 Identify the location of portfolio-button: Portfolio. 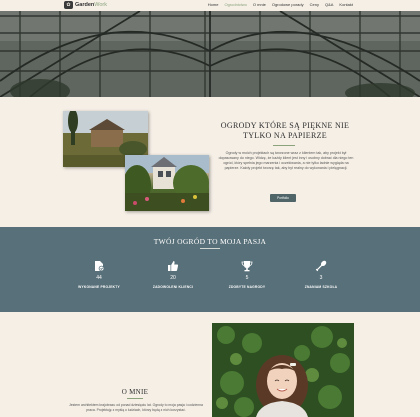
(283, 198).